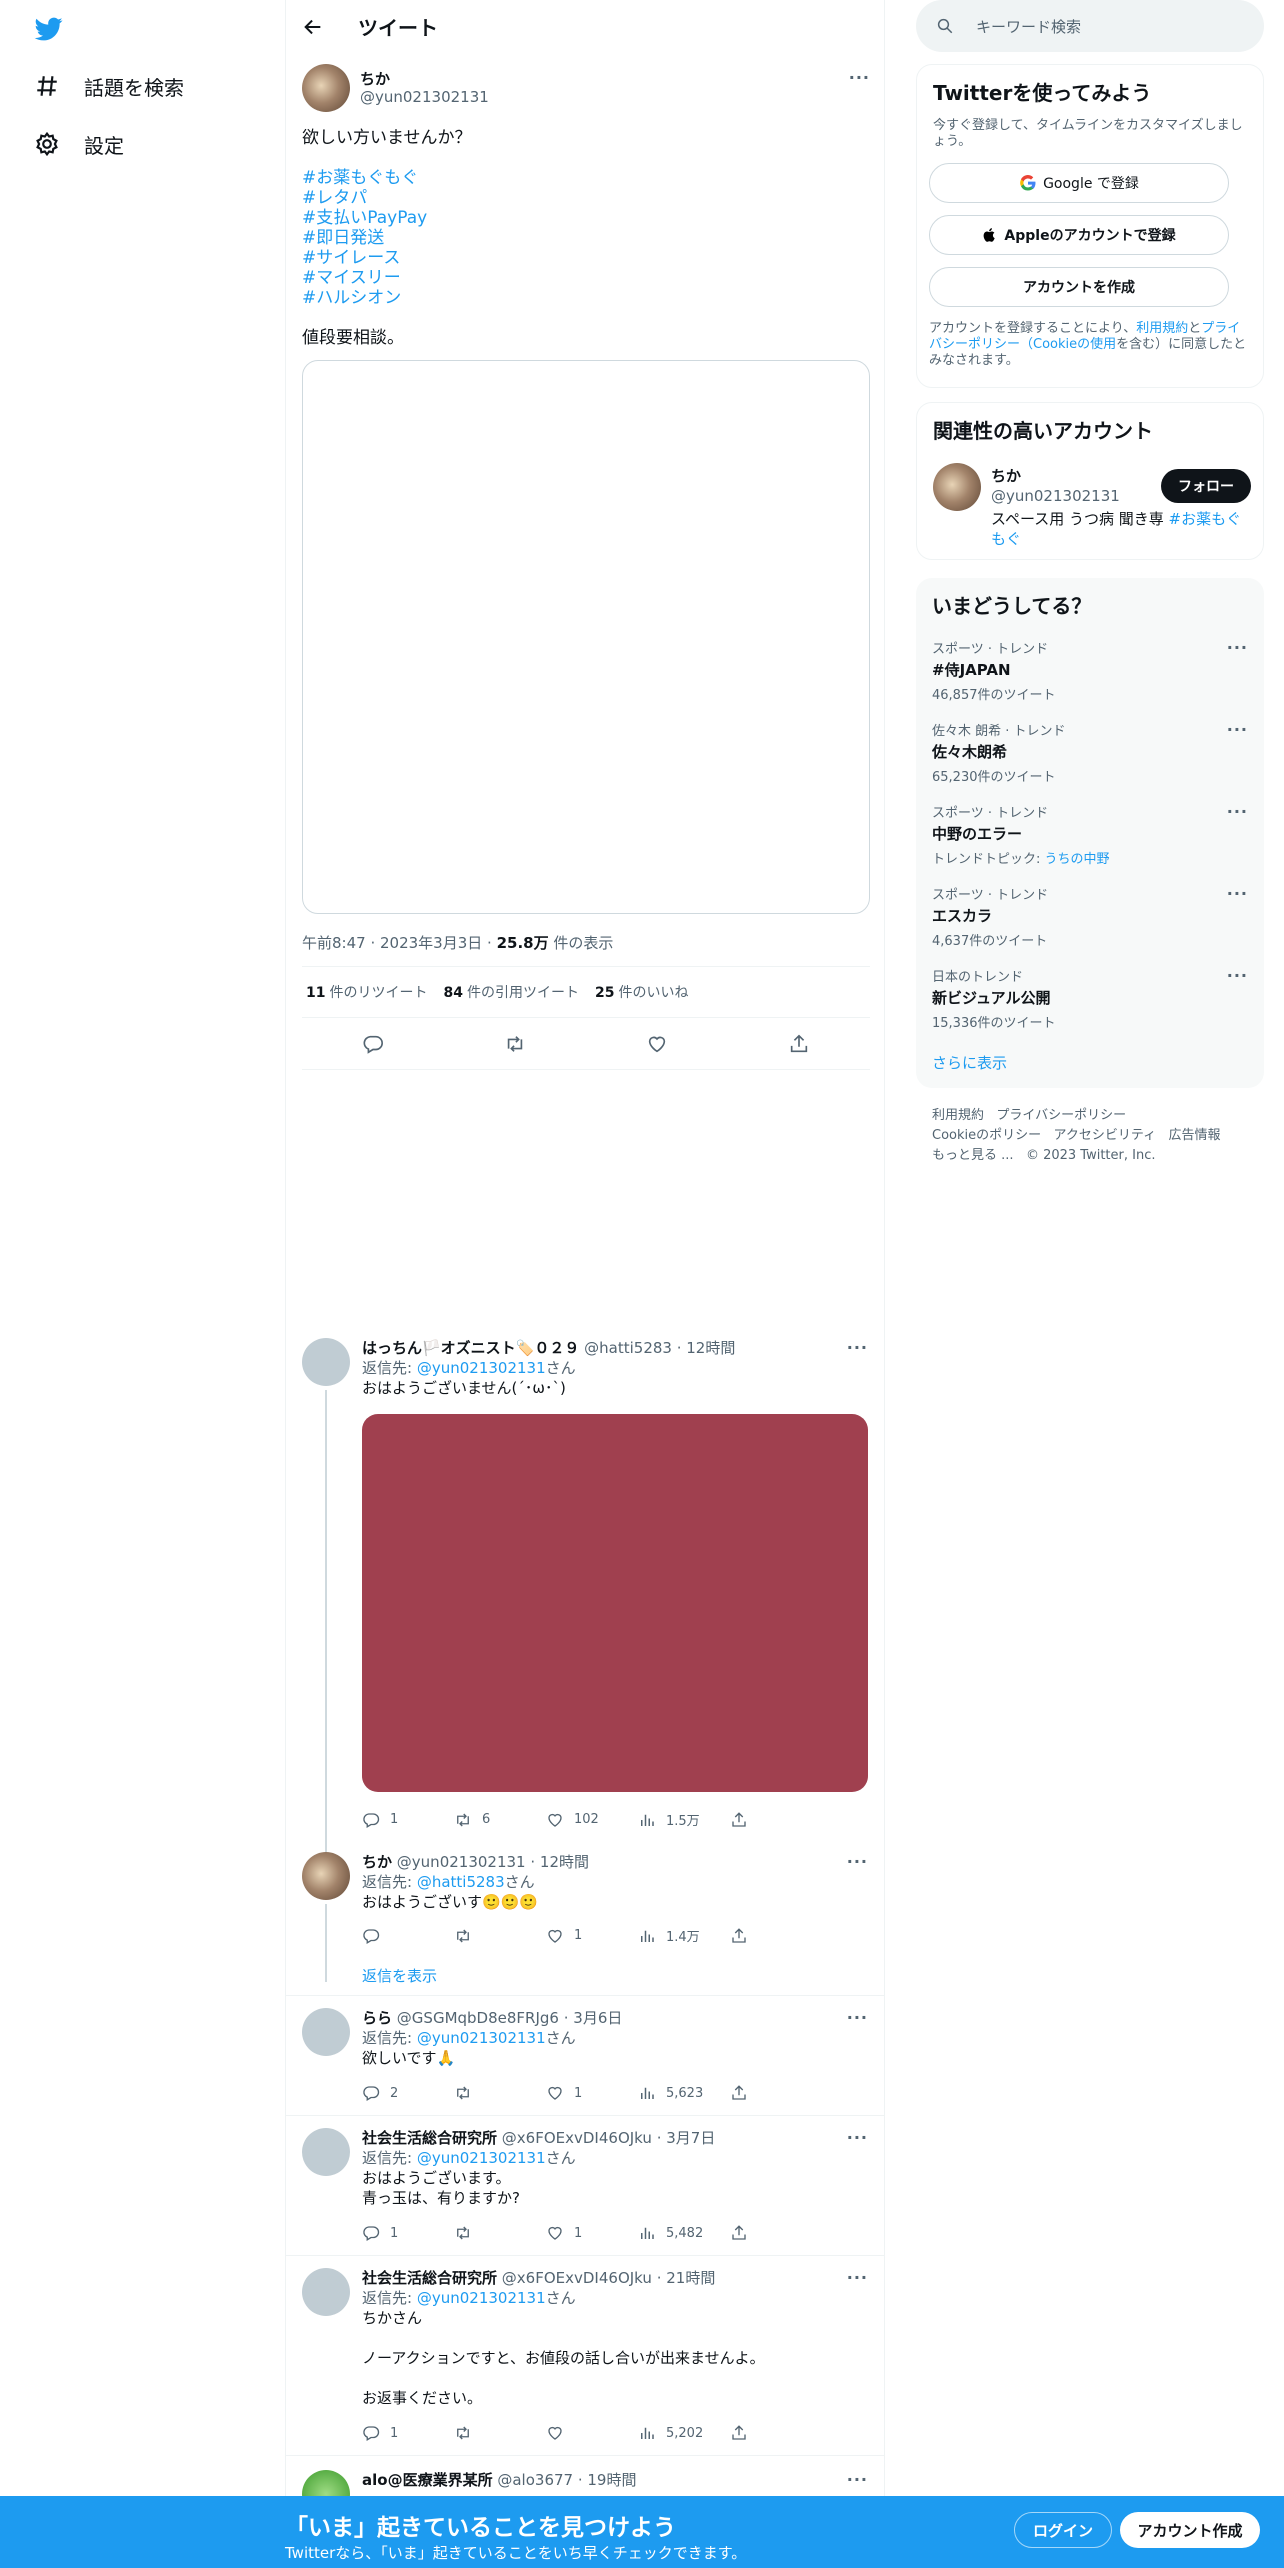 The width and height of the screenshot is (1284, 2568). I want to click on trend-item: スポーツ · トレンド 中野のエラー トレンドトピック: うちの中野 ···, so click(1090, 834).